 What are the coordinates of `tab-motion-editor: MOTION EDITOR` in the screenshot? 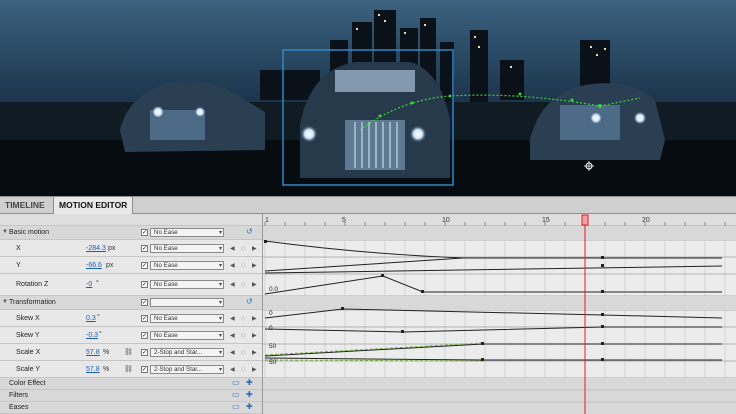 It's located at (93, 206).